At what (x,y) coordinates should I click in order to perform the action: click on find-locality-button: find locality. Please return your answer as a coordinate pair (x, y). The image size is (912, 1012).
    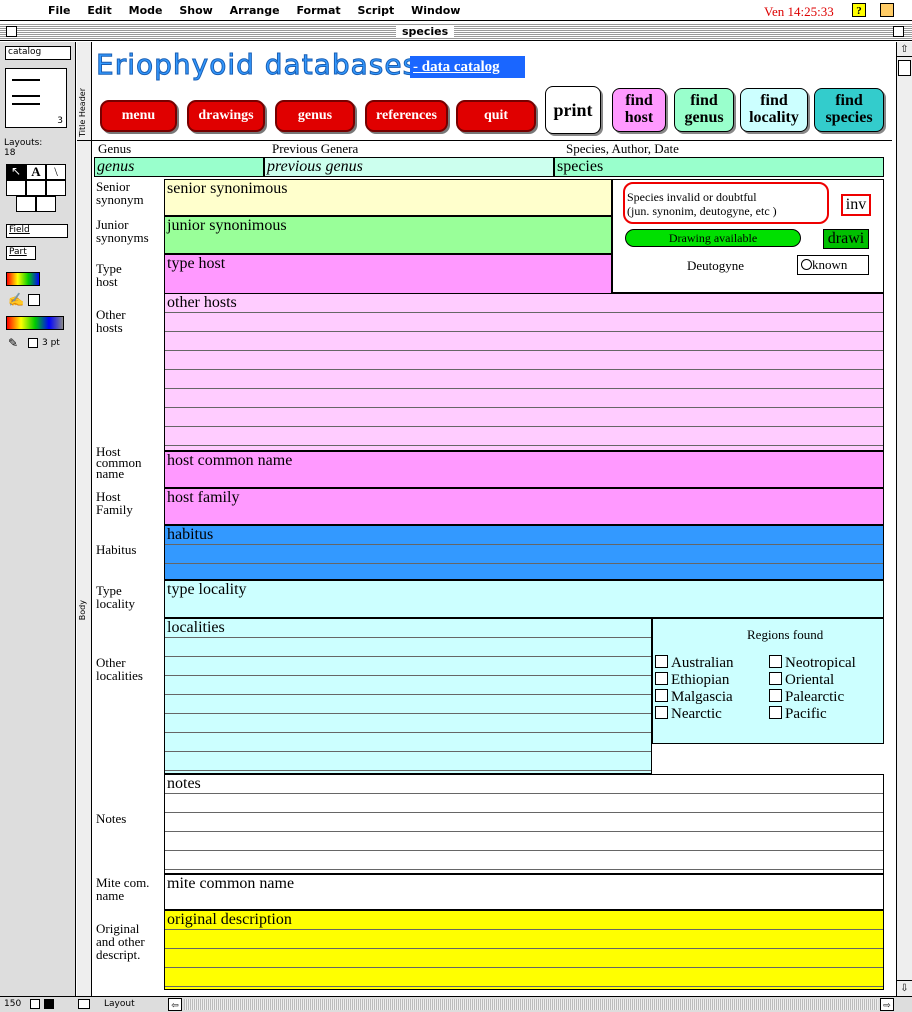
    Looking at the image, I should click on (774, 110).